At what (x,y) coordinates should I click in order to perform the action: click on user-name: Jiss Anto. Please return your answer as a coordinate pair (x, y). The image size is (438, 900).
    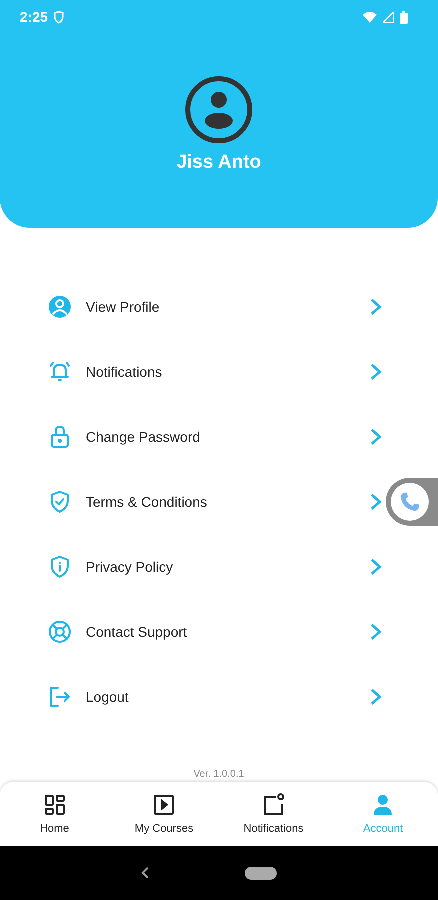
    Looking at the image, I should click on (219, 163).